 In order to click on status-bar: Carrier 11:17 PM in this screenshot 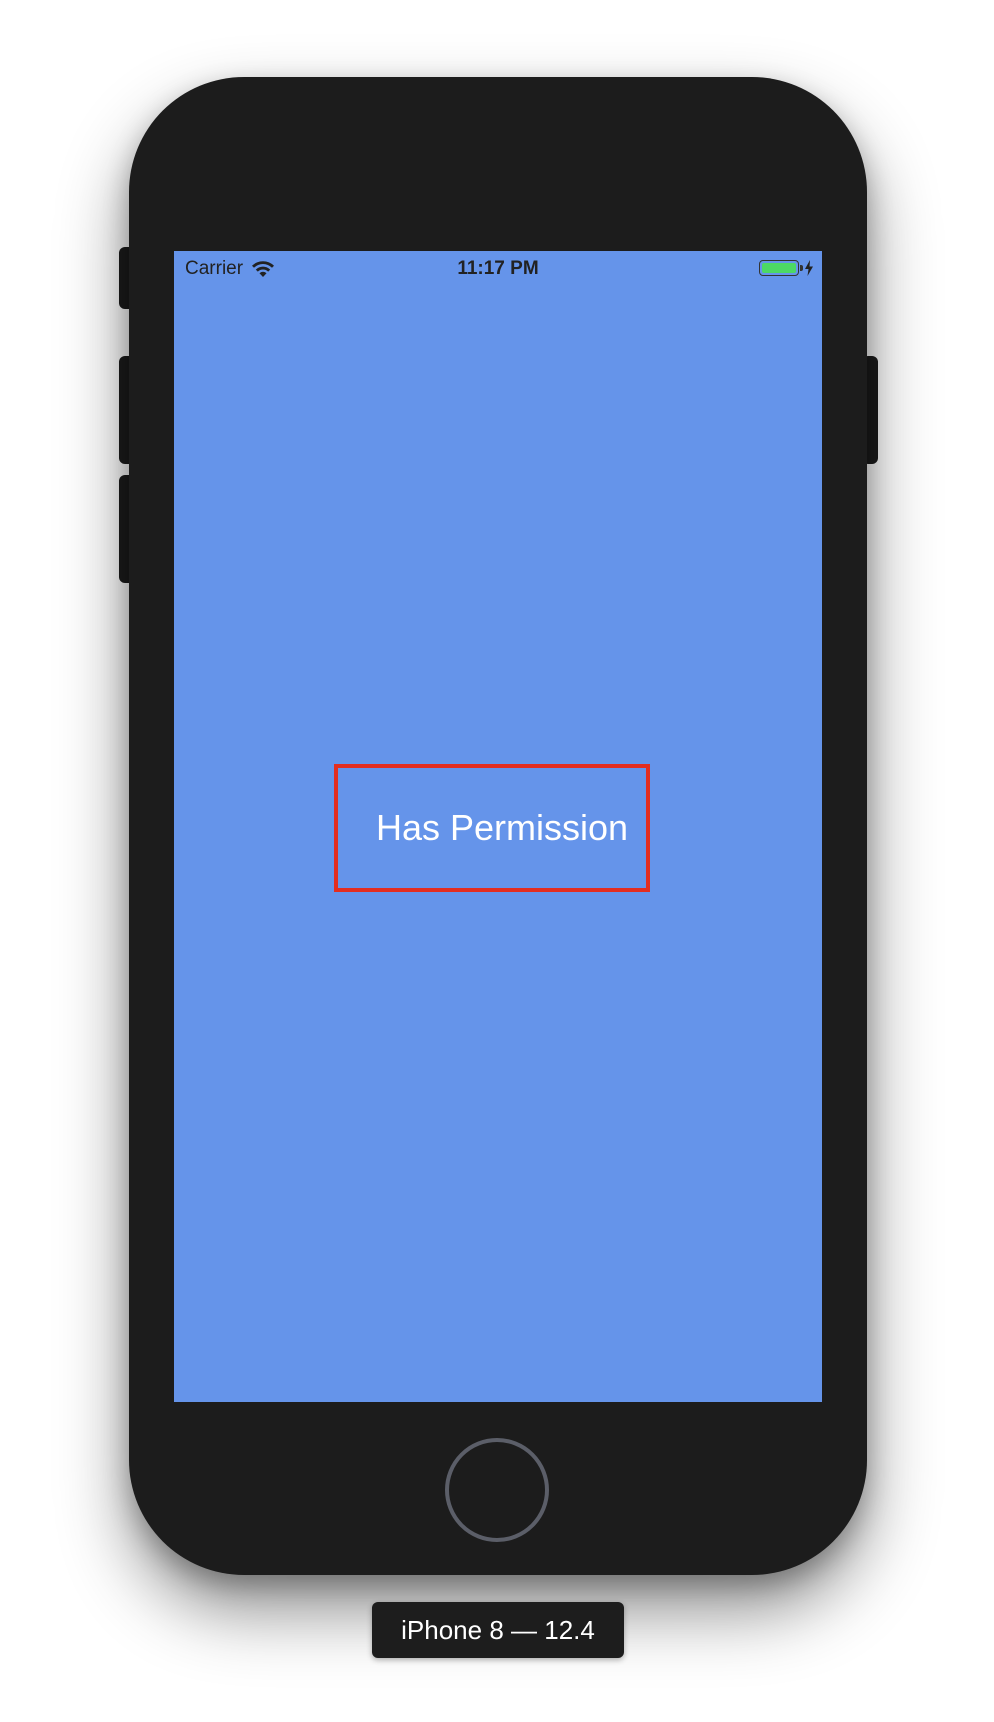, I will do `click(498, 269)`.